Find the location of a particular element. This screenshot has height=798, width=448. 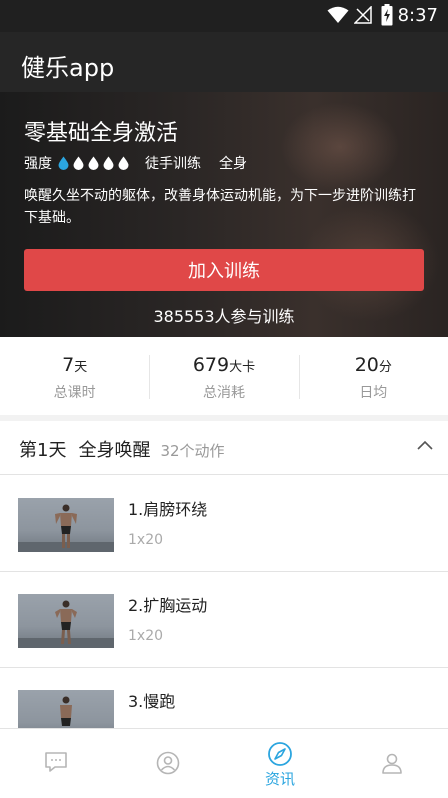

stats-row: 7天 总课时 679大卡 总消耗 20分 日均 is located at coordinates (224, 376).